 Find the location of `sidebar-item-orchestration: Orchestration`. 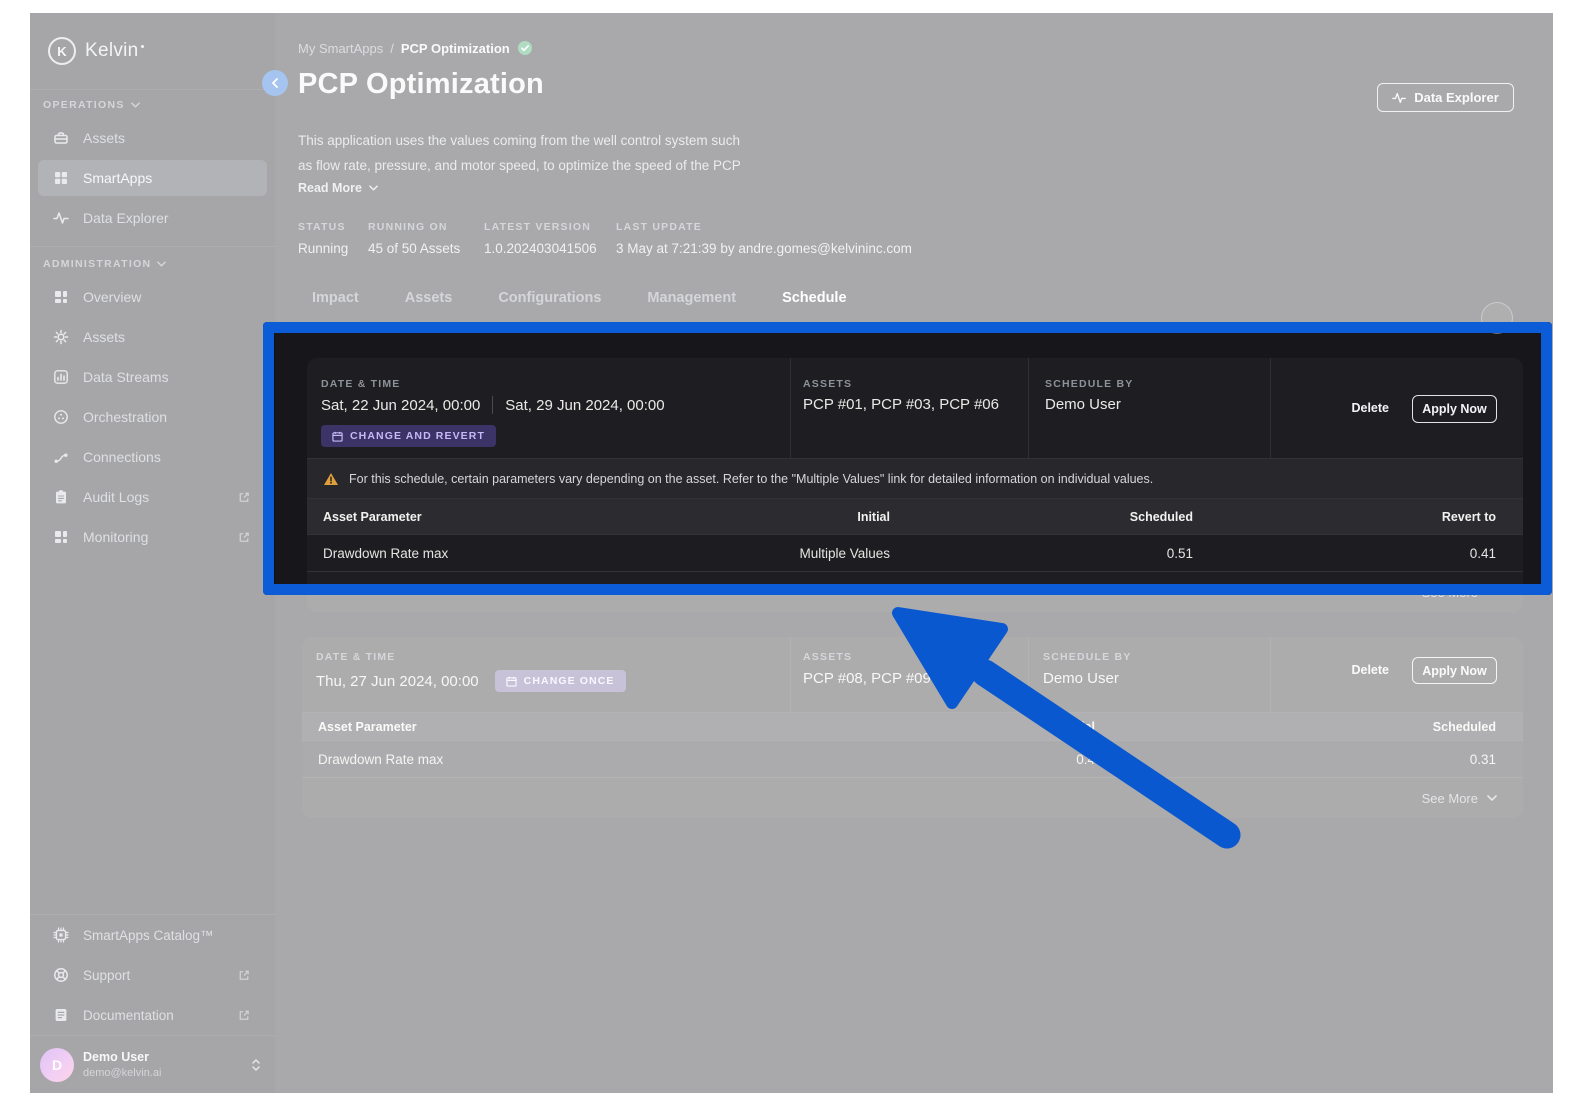

sidebar-item-orchestration: Orchestration is located at coordinates (152, 417).